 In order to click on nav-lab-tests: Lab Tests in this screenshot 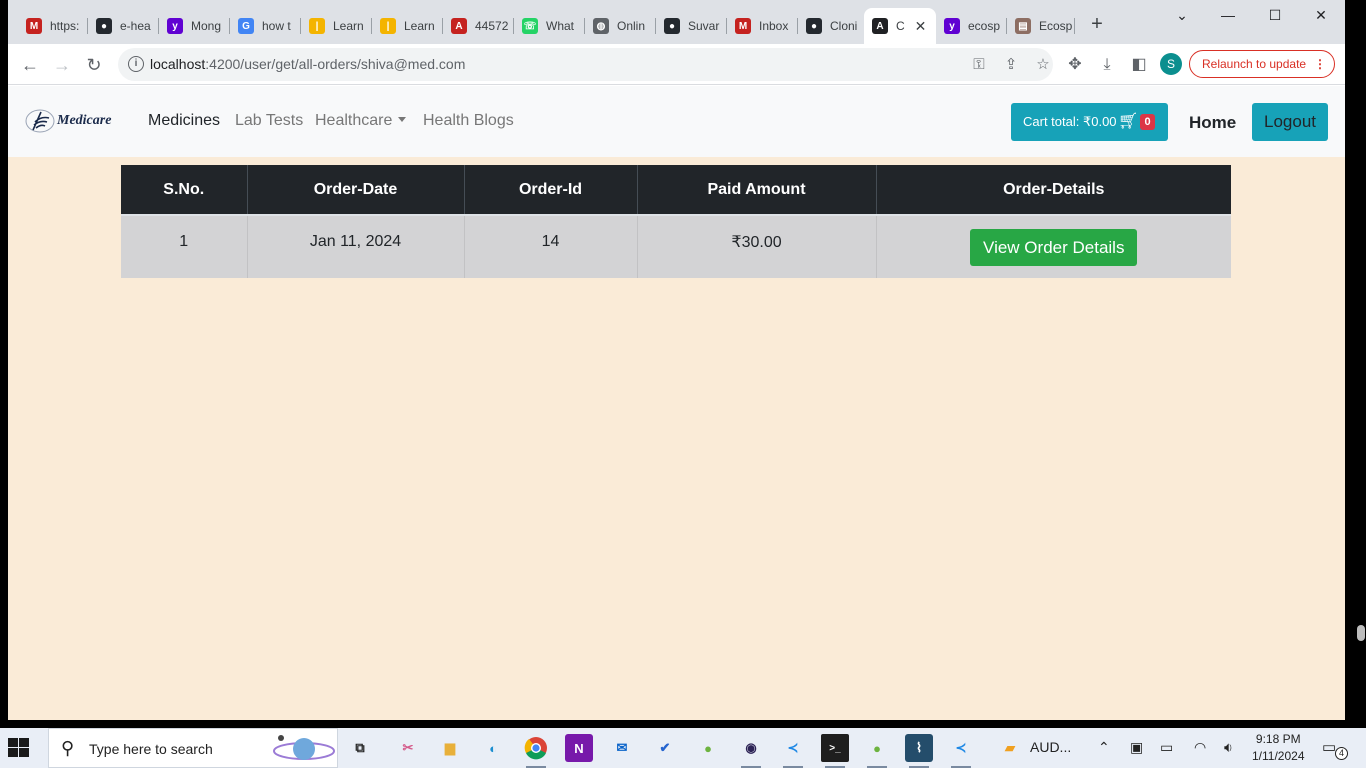, I will do `click(269, 121)`.